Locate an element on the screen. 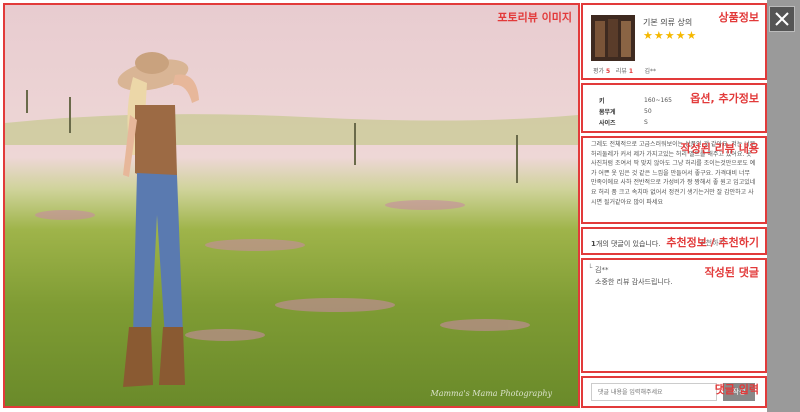  comment-input-label: 댓글 입력 is located at coordinates (736, 389).